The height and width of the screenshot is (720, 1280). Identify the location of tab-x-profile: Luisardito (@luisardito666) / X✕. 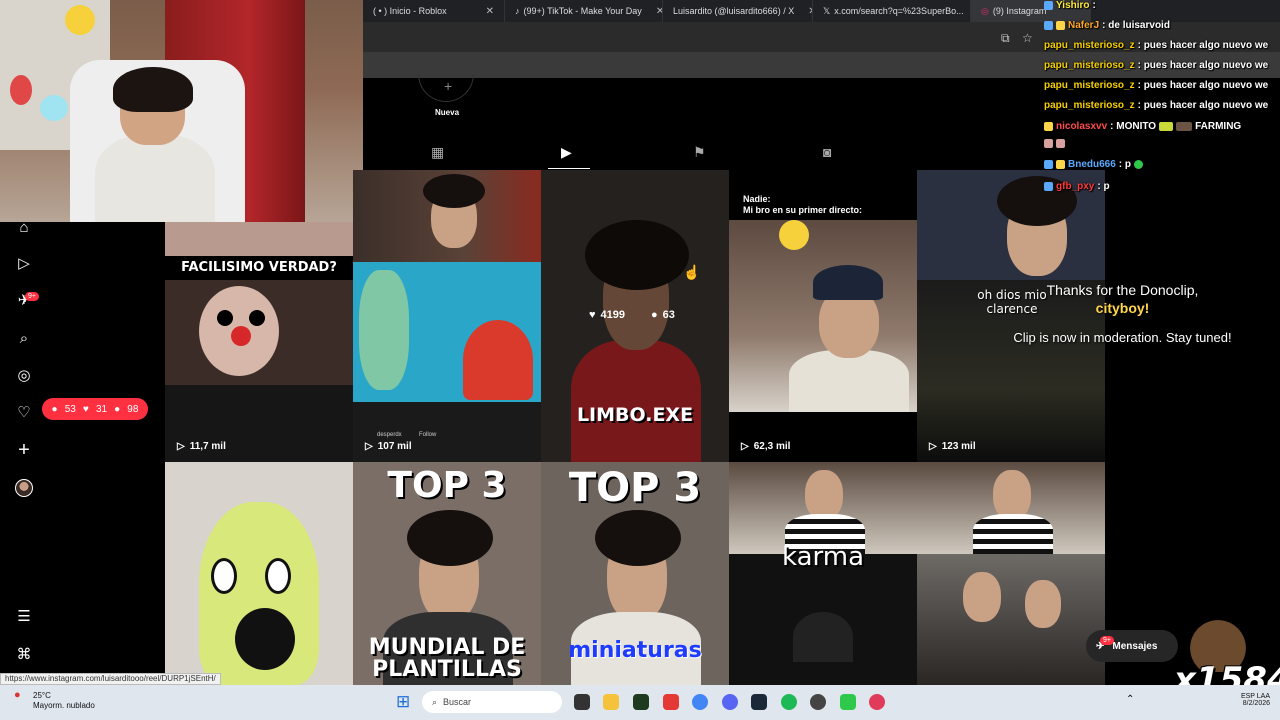
(738, 11).